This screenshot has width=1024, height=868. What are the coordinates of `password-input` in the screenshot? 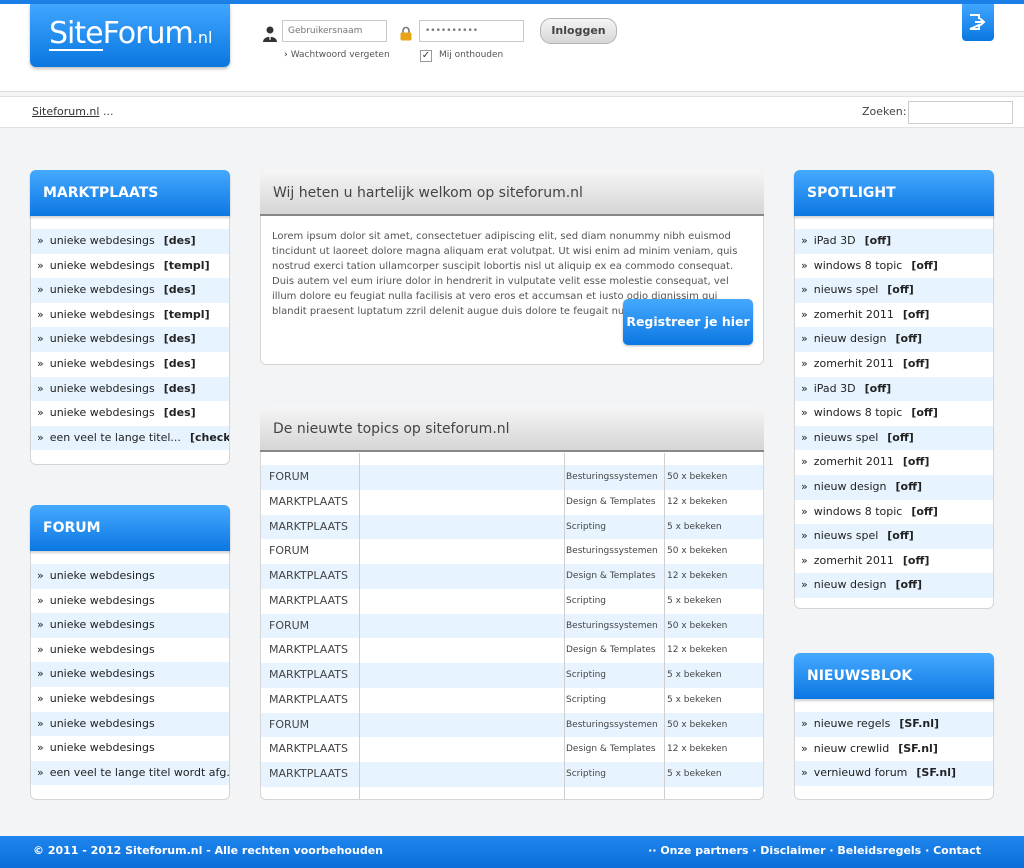 It's located at (471, 31).